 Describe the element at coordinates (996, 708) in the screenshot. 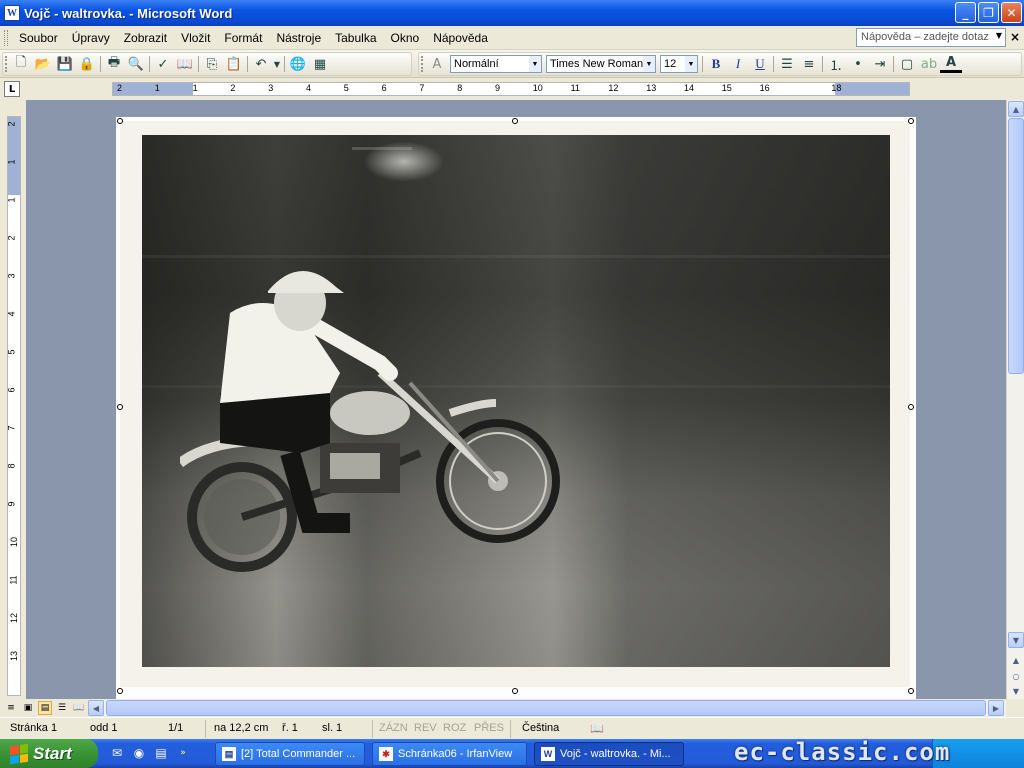

I see `scroll-right-icon: ▶` at that location.